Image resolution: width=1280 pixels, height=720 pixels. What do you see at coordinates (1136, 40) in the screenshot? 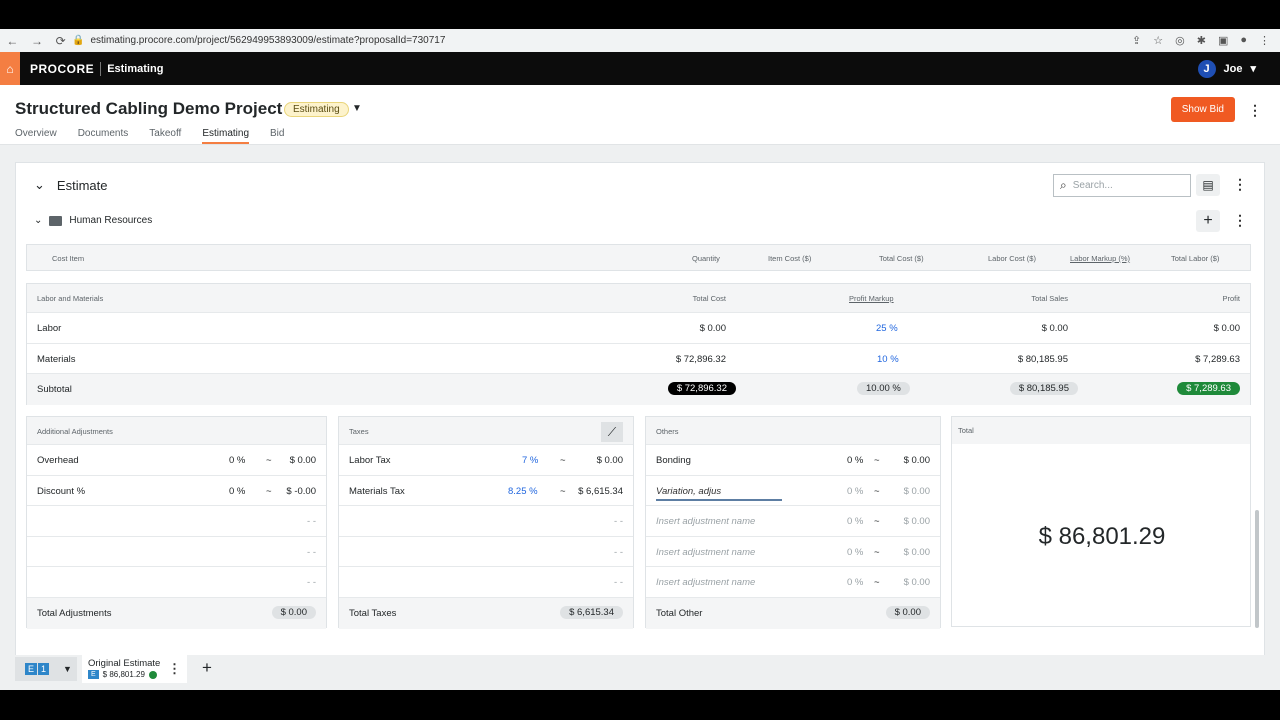
I see `share-icon: ⇪` at bounding box center [1136, 40].